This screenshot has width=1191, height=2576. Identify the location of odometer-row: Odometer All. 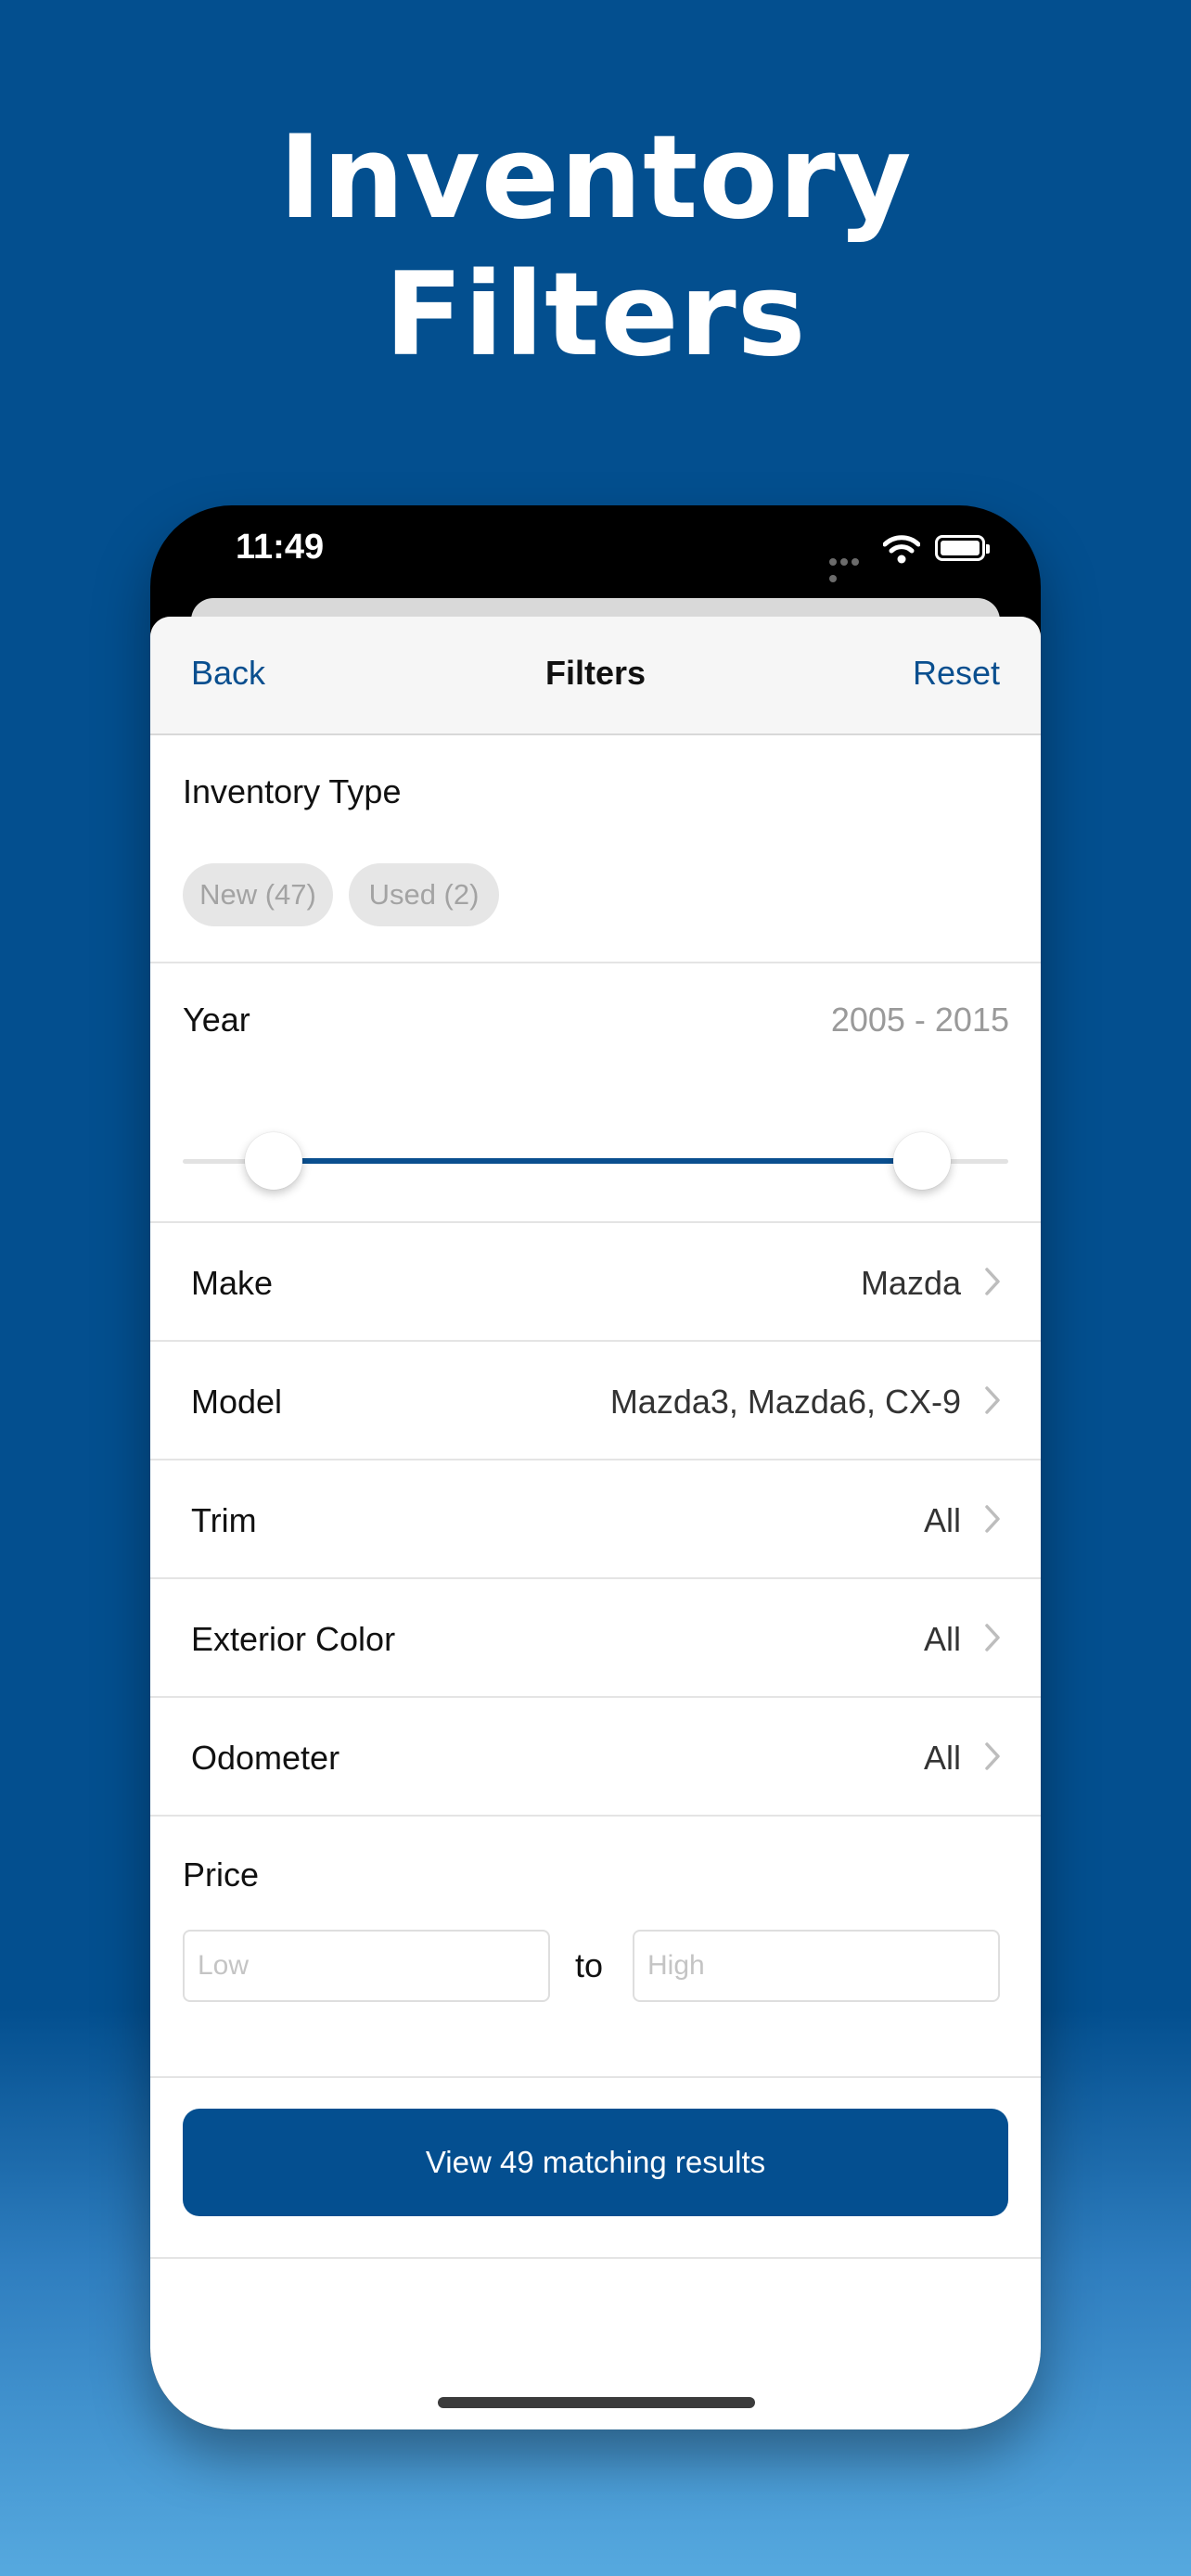
(595, 1758).